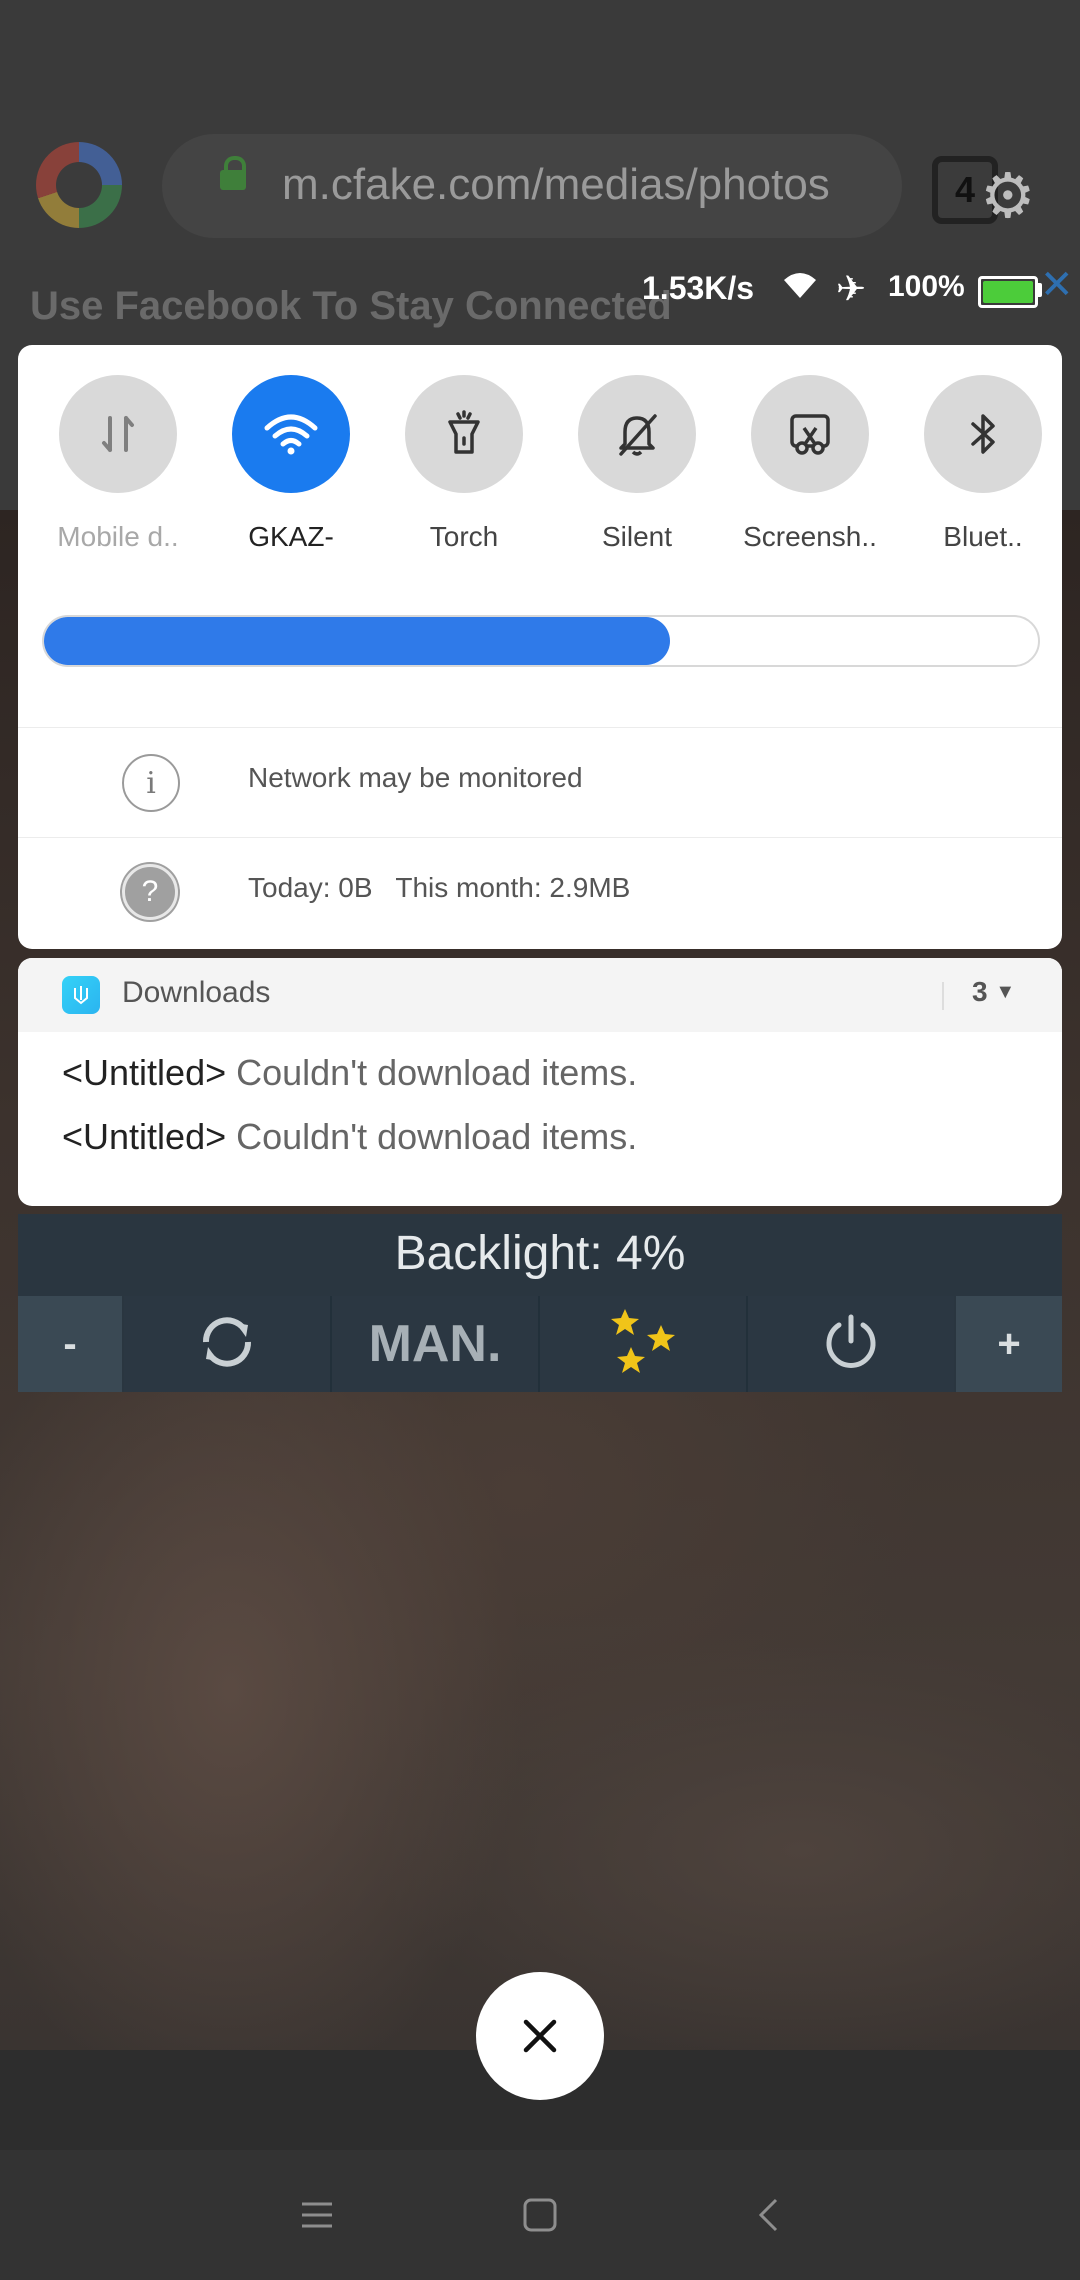  I want to click on tile-label: Mobile d.., so click(118, 536).